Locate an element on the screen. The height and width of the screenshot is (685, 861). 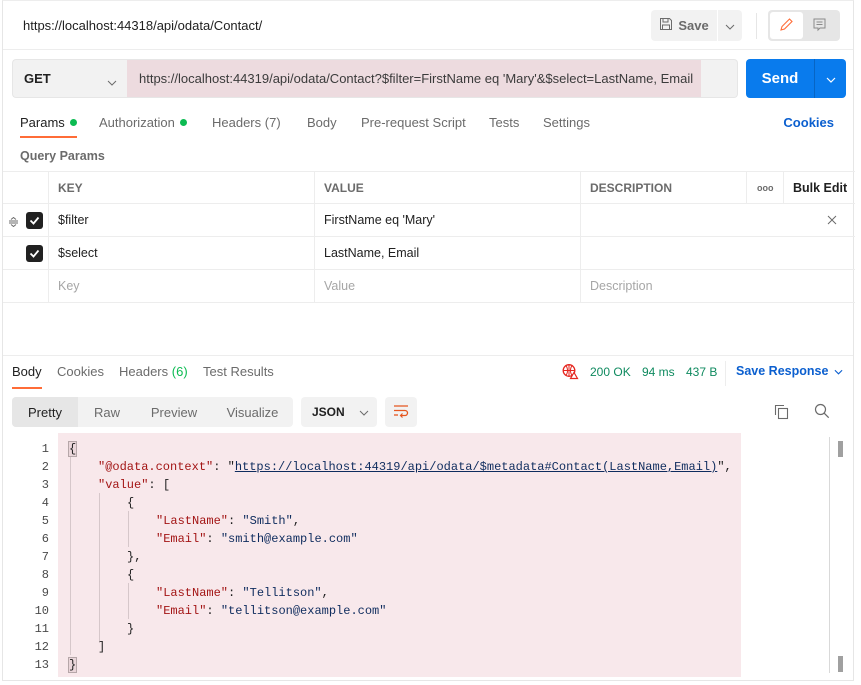
save-response-button: Save Response is located at coordinates (789, 371).